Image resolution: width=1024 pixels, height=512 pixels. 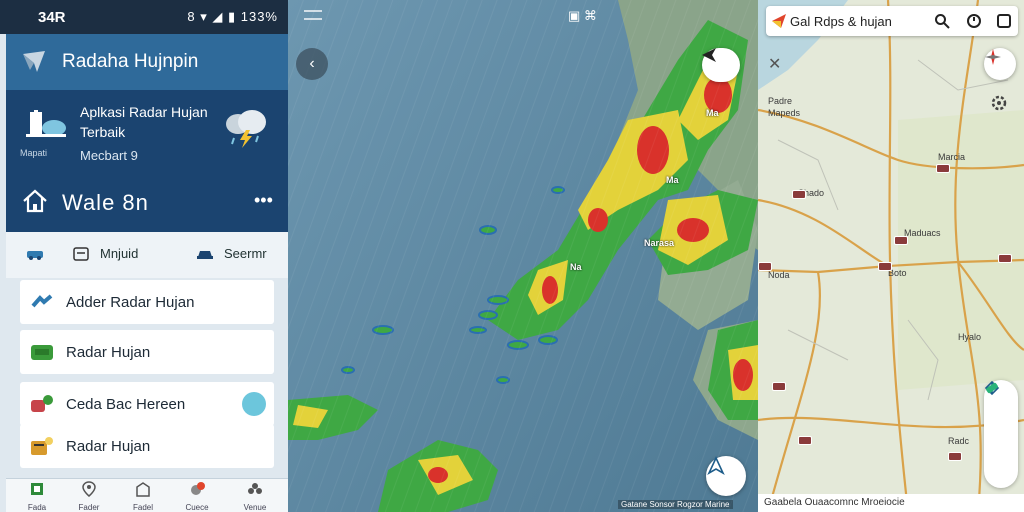 I want to click on status-bar: 34R 8 ▾ ◢ ▮ 133%, so click(x=144, y=17).